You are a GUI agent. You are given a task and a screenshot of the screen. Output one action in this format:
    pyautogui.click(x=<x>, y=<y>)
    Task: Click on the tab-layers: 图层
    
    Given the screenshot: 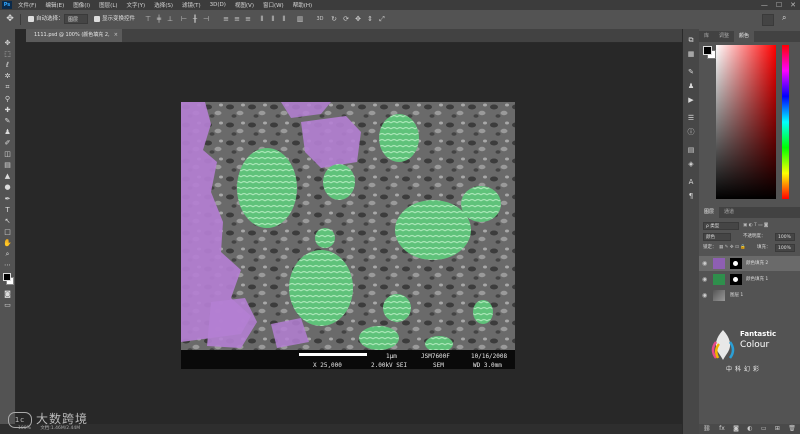 What is the action you would take?
    pyautogui.click(x=709, y=212)
    